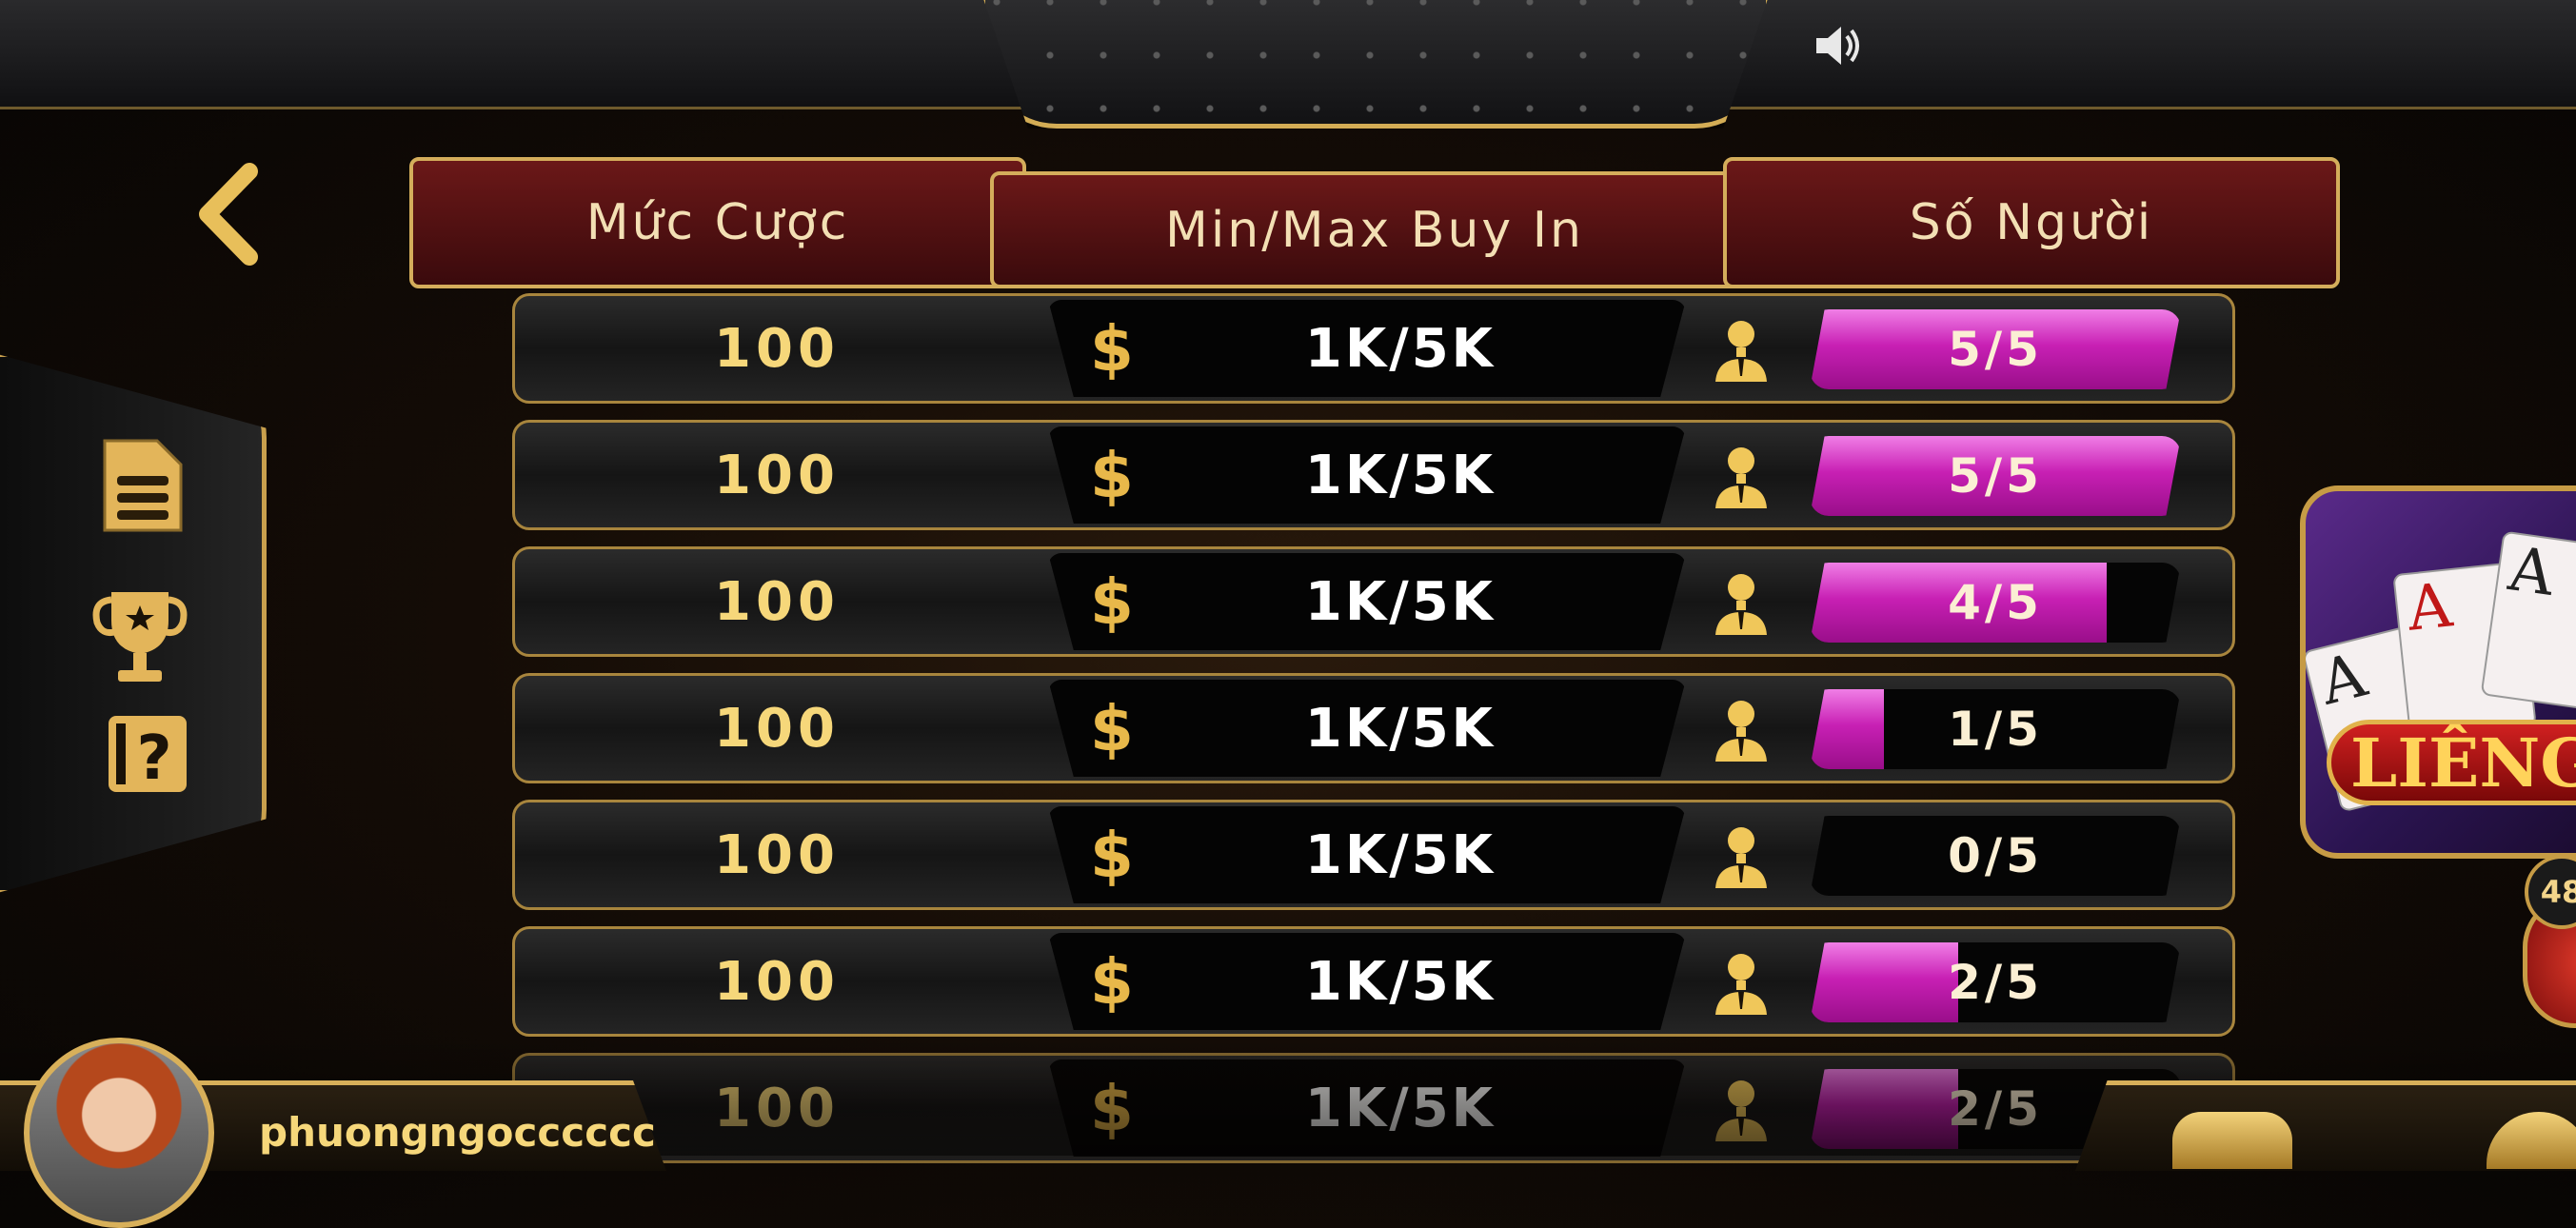 The image size is (2576, 1228). I want to click on table-row: 100 $ 1K/5K 1/5, so click(1373, 728).